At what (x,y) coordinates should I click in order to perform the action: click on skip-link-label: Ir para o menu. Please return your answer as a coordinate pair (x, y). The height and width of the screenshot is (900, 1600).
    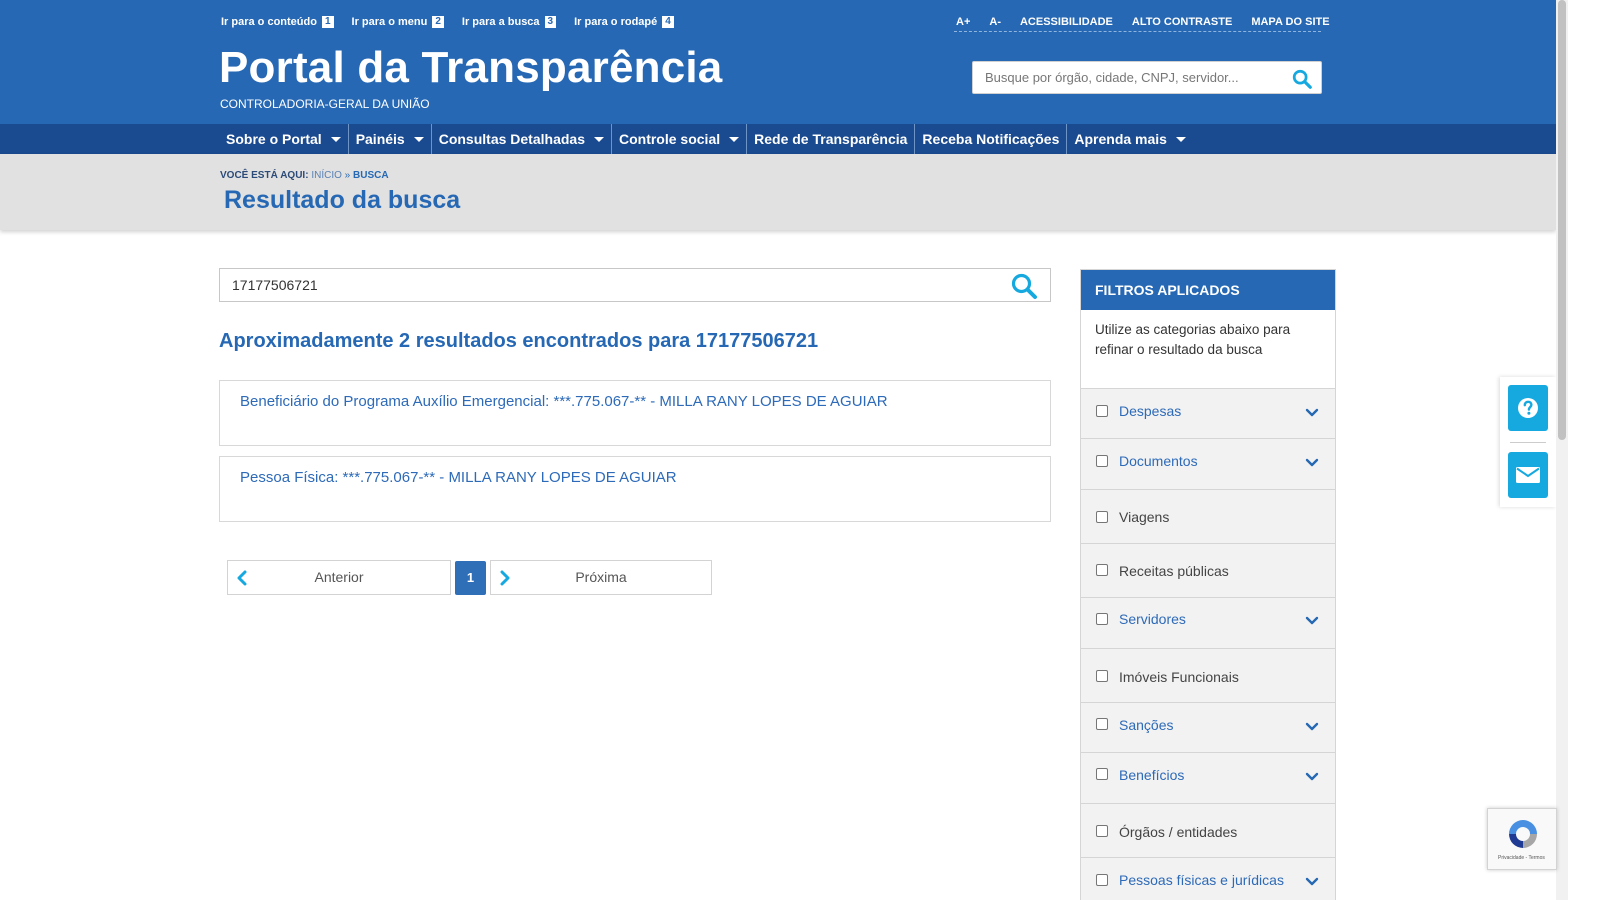
    Looking at the image, I should click on (389, 22).